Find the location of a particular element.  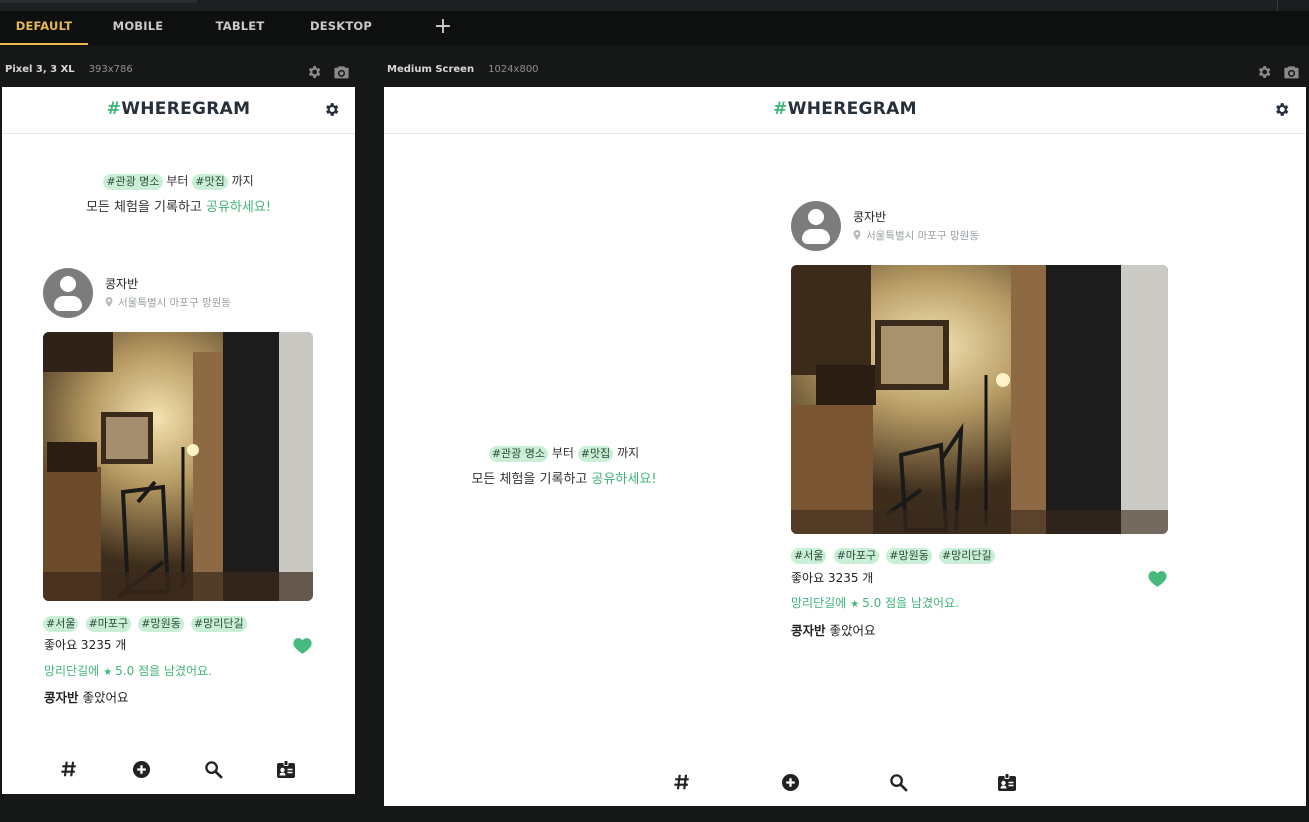

tab-default: DEFAULT is located at coordinates (44, 28).